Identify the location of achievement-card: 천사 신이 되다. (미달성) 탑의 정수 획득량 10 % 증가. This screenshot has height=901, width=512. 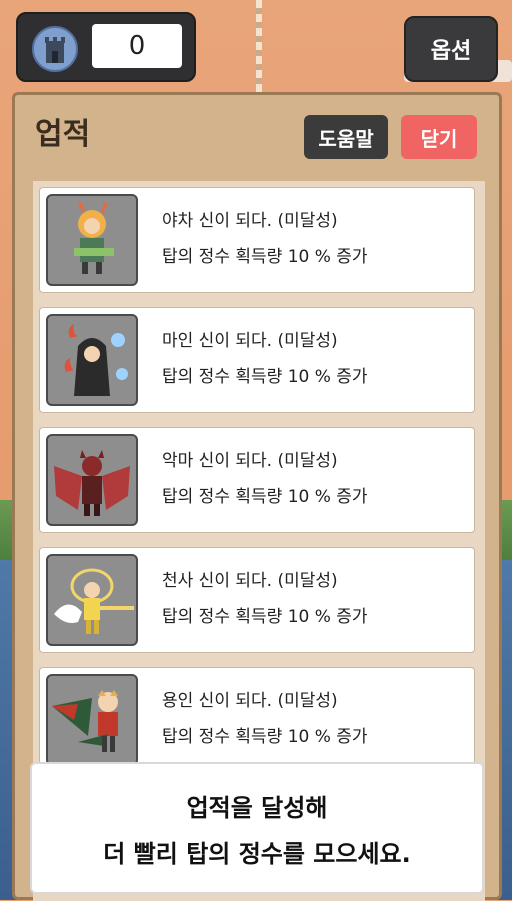
(257, 600).